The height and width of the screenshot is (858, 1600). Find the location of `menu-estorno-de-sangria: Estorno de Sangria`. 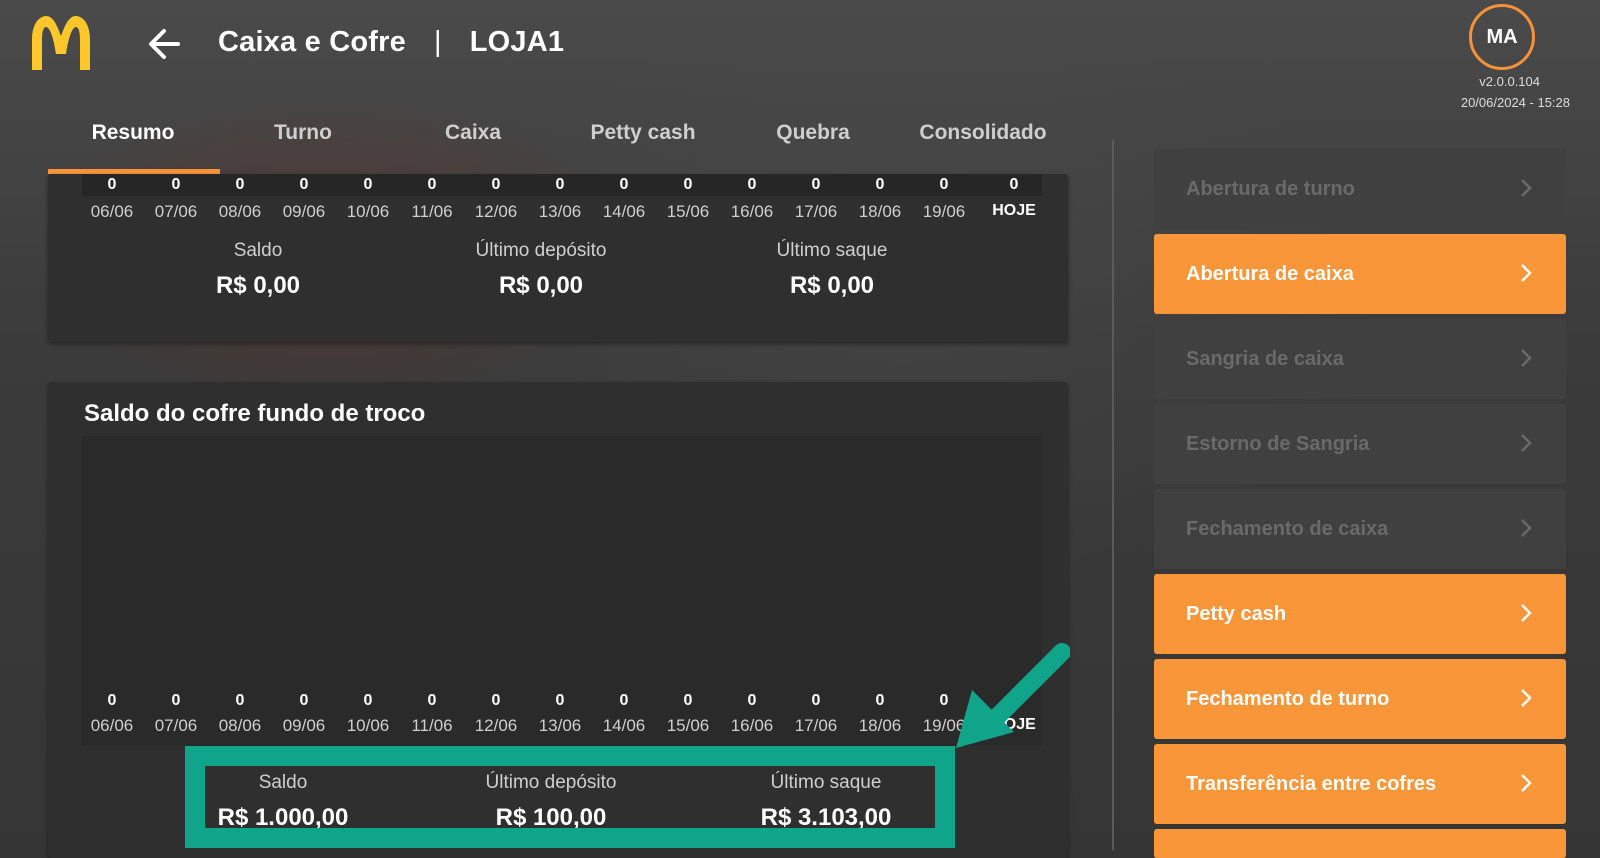

menu-estorno-de-sangria: Estorno de Sangria is located at coordinates (1360, 444).